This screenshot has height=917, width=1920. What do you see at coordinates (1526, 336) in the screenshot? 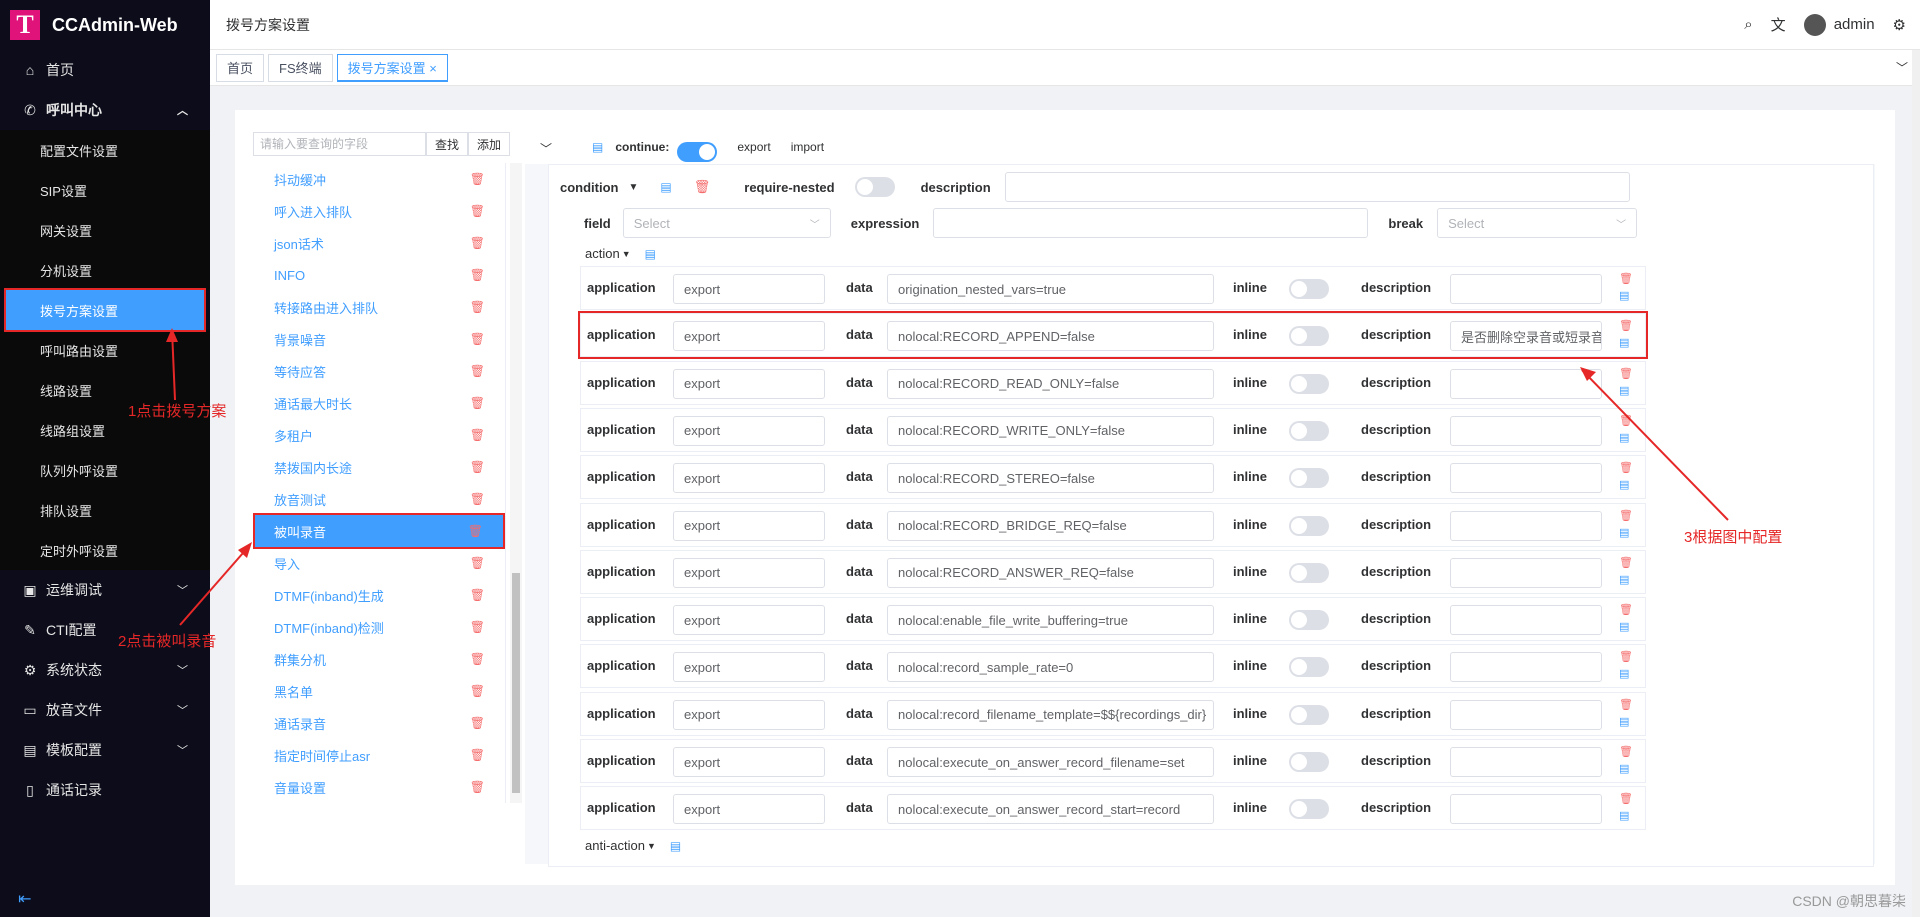
I see `description-input: 是否删除空录音或短录音` at bounding box center [1526, 336].